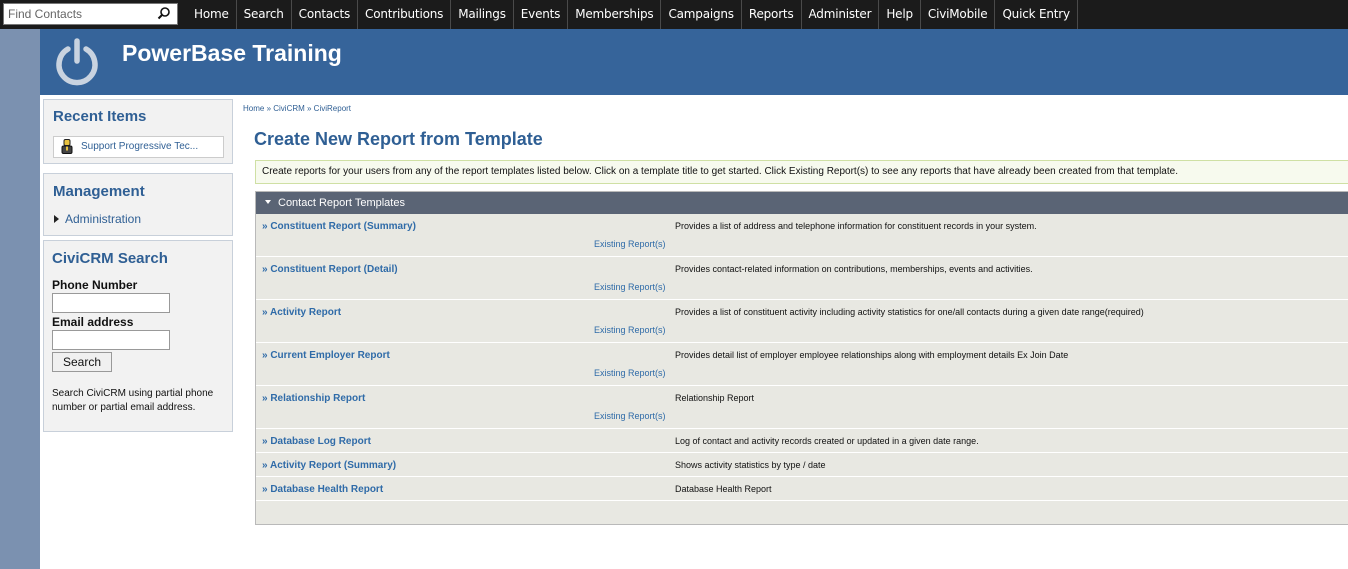 The image size is (1348, 569). I want to click on quicksearch-box, so click(90, 14).